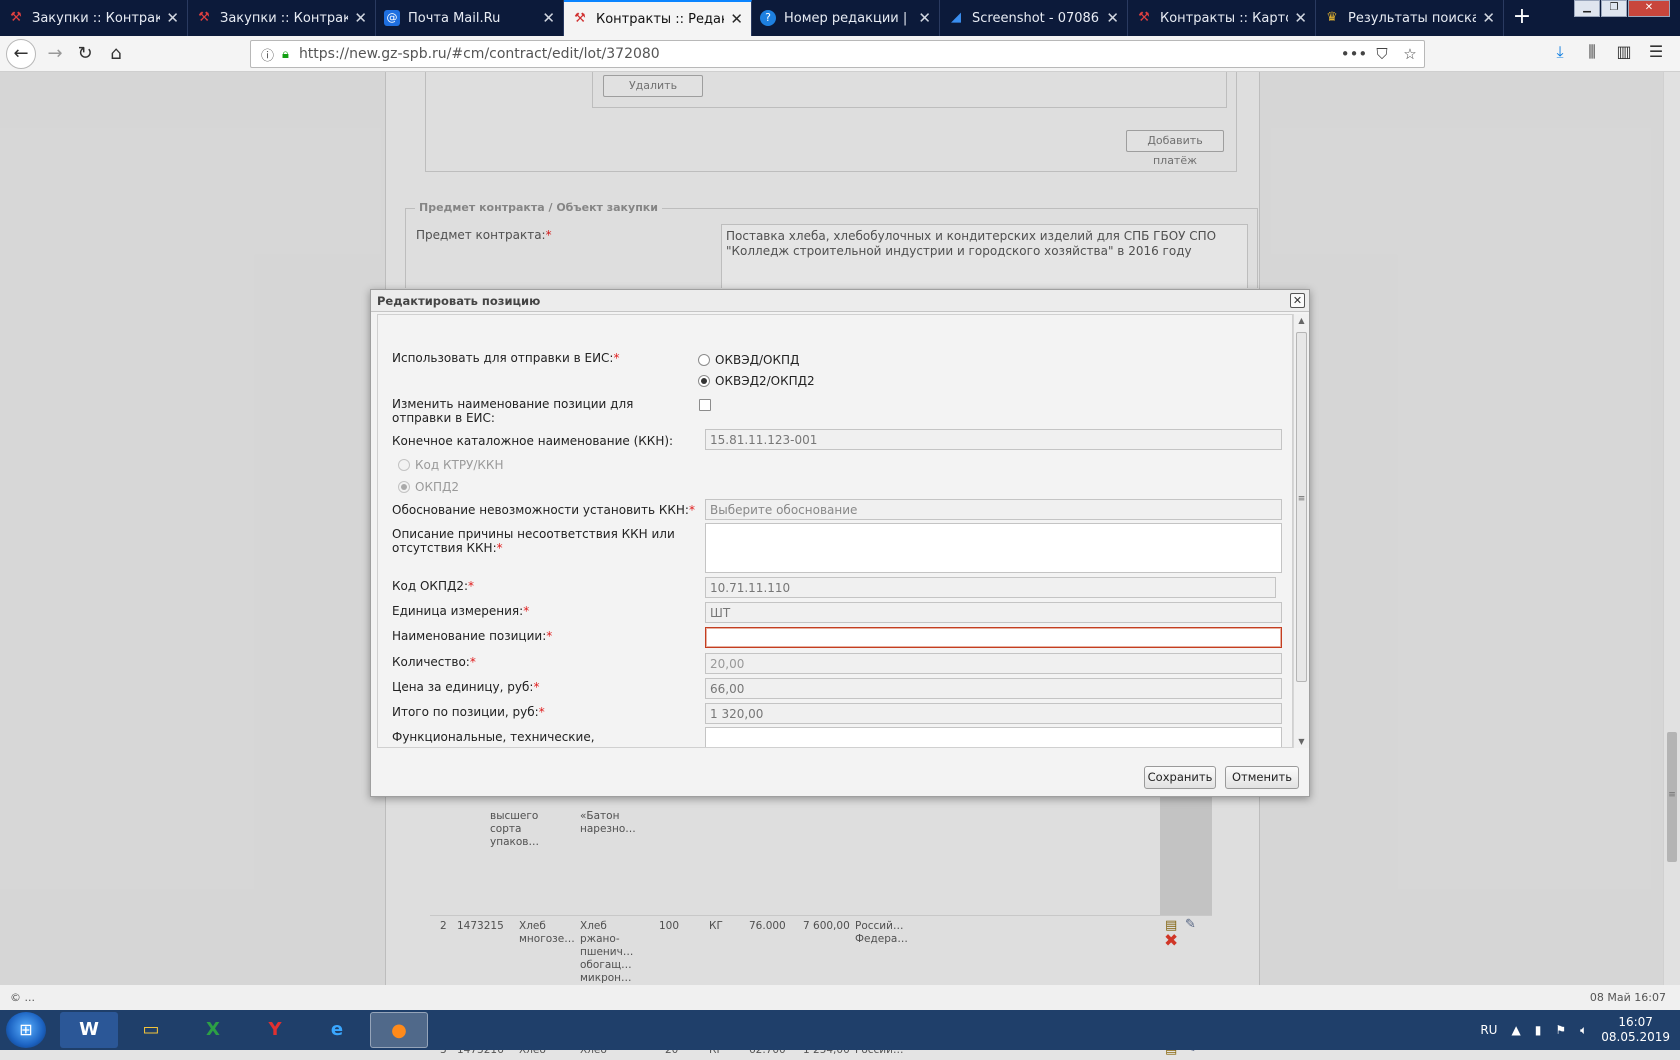  I want to click on grip-icon: ≡, so click(1301, 499).